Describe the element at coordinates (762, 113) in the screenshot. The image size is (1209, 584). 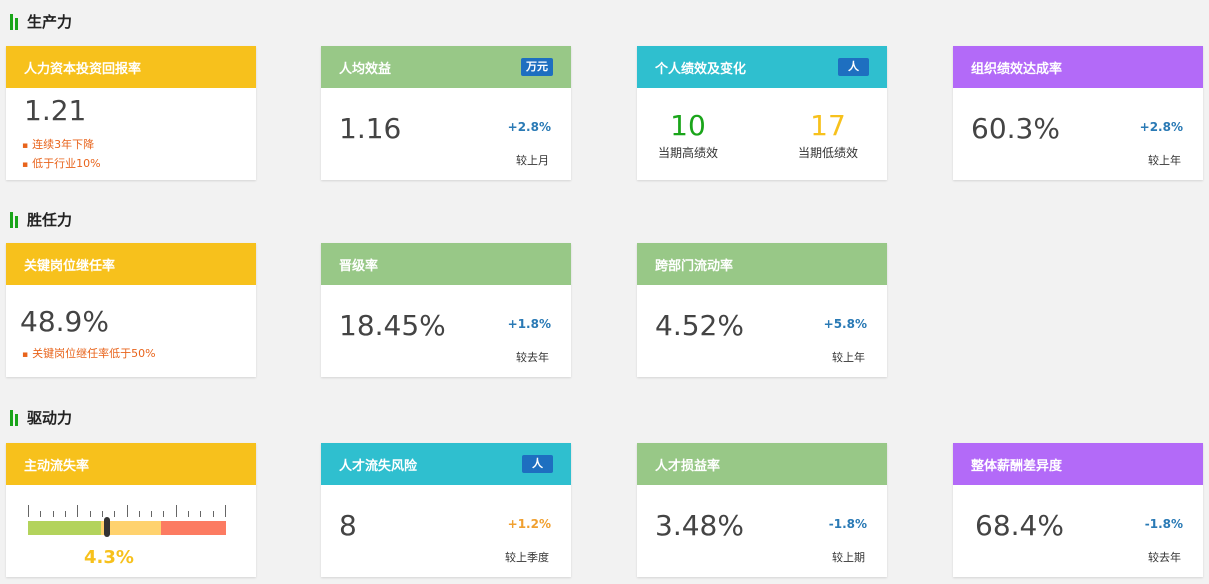
I see `card-performance: 个人绩效及变化 人 10 当期高绩效 17 当期低绩效` at that location.